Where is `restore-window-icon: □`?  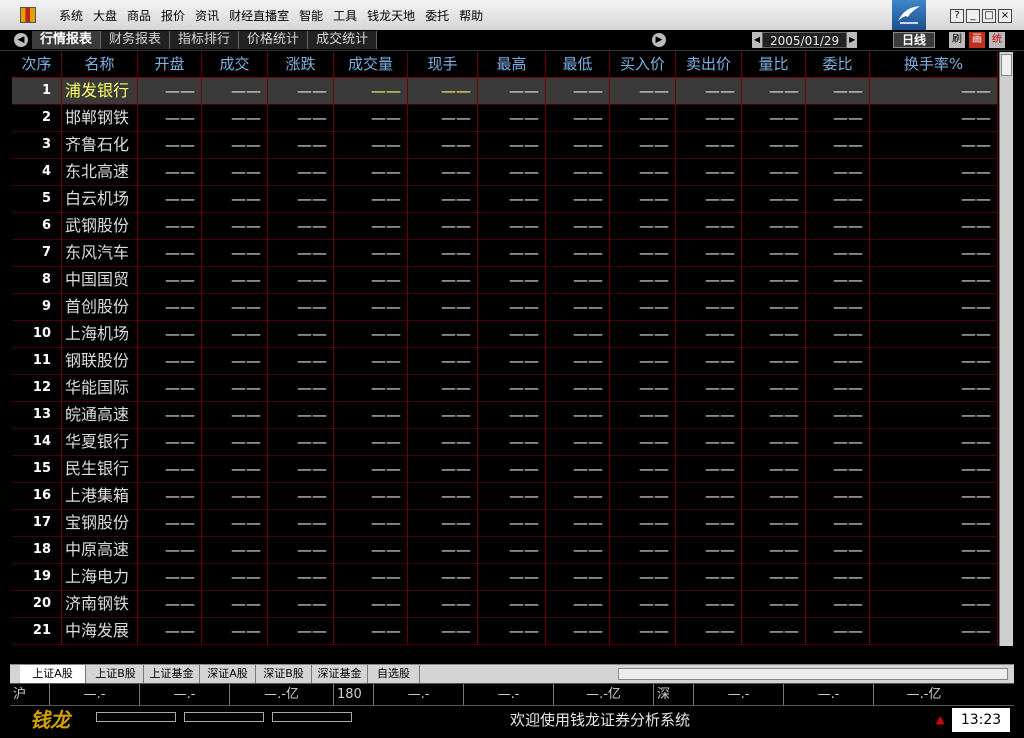 restore-window-icon: □ is located at coordinates (989, 16).